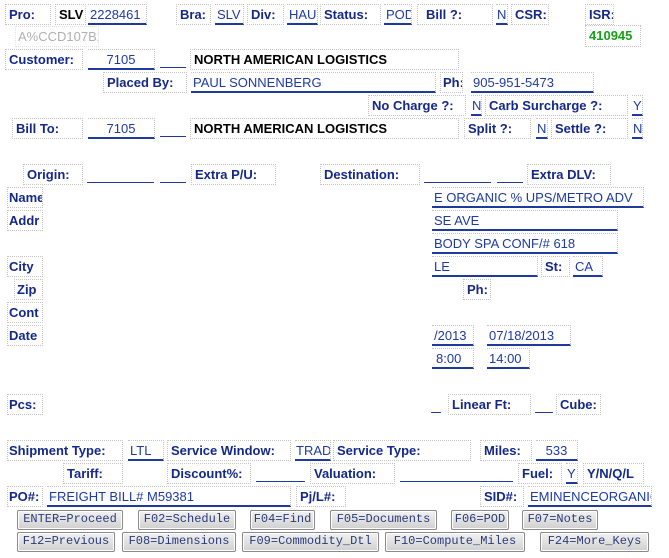 This screenshot has height=558, width=669. I want to click on name-label: Name, so click(25, 197).